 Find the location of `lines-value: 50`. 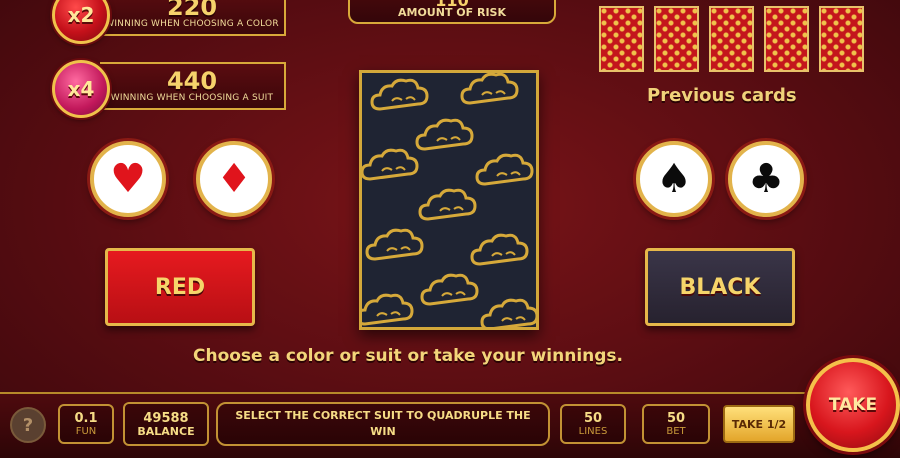

lines-value: 50 is located at coordinates (593, 418).